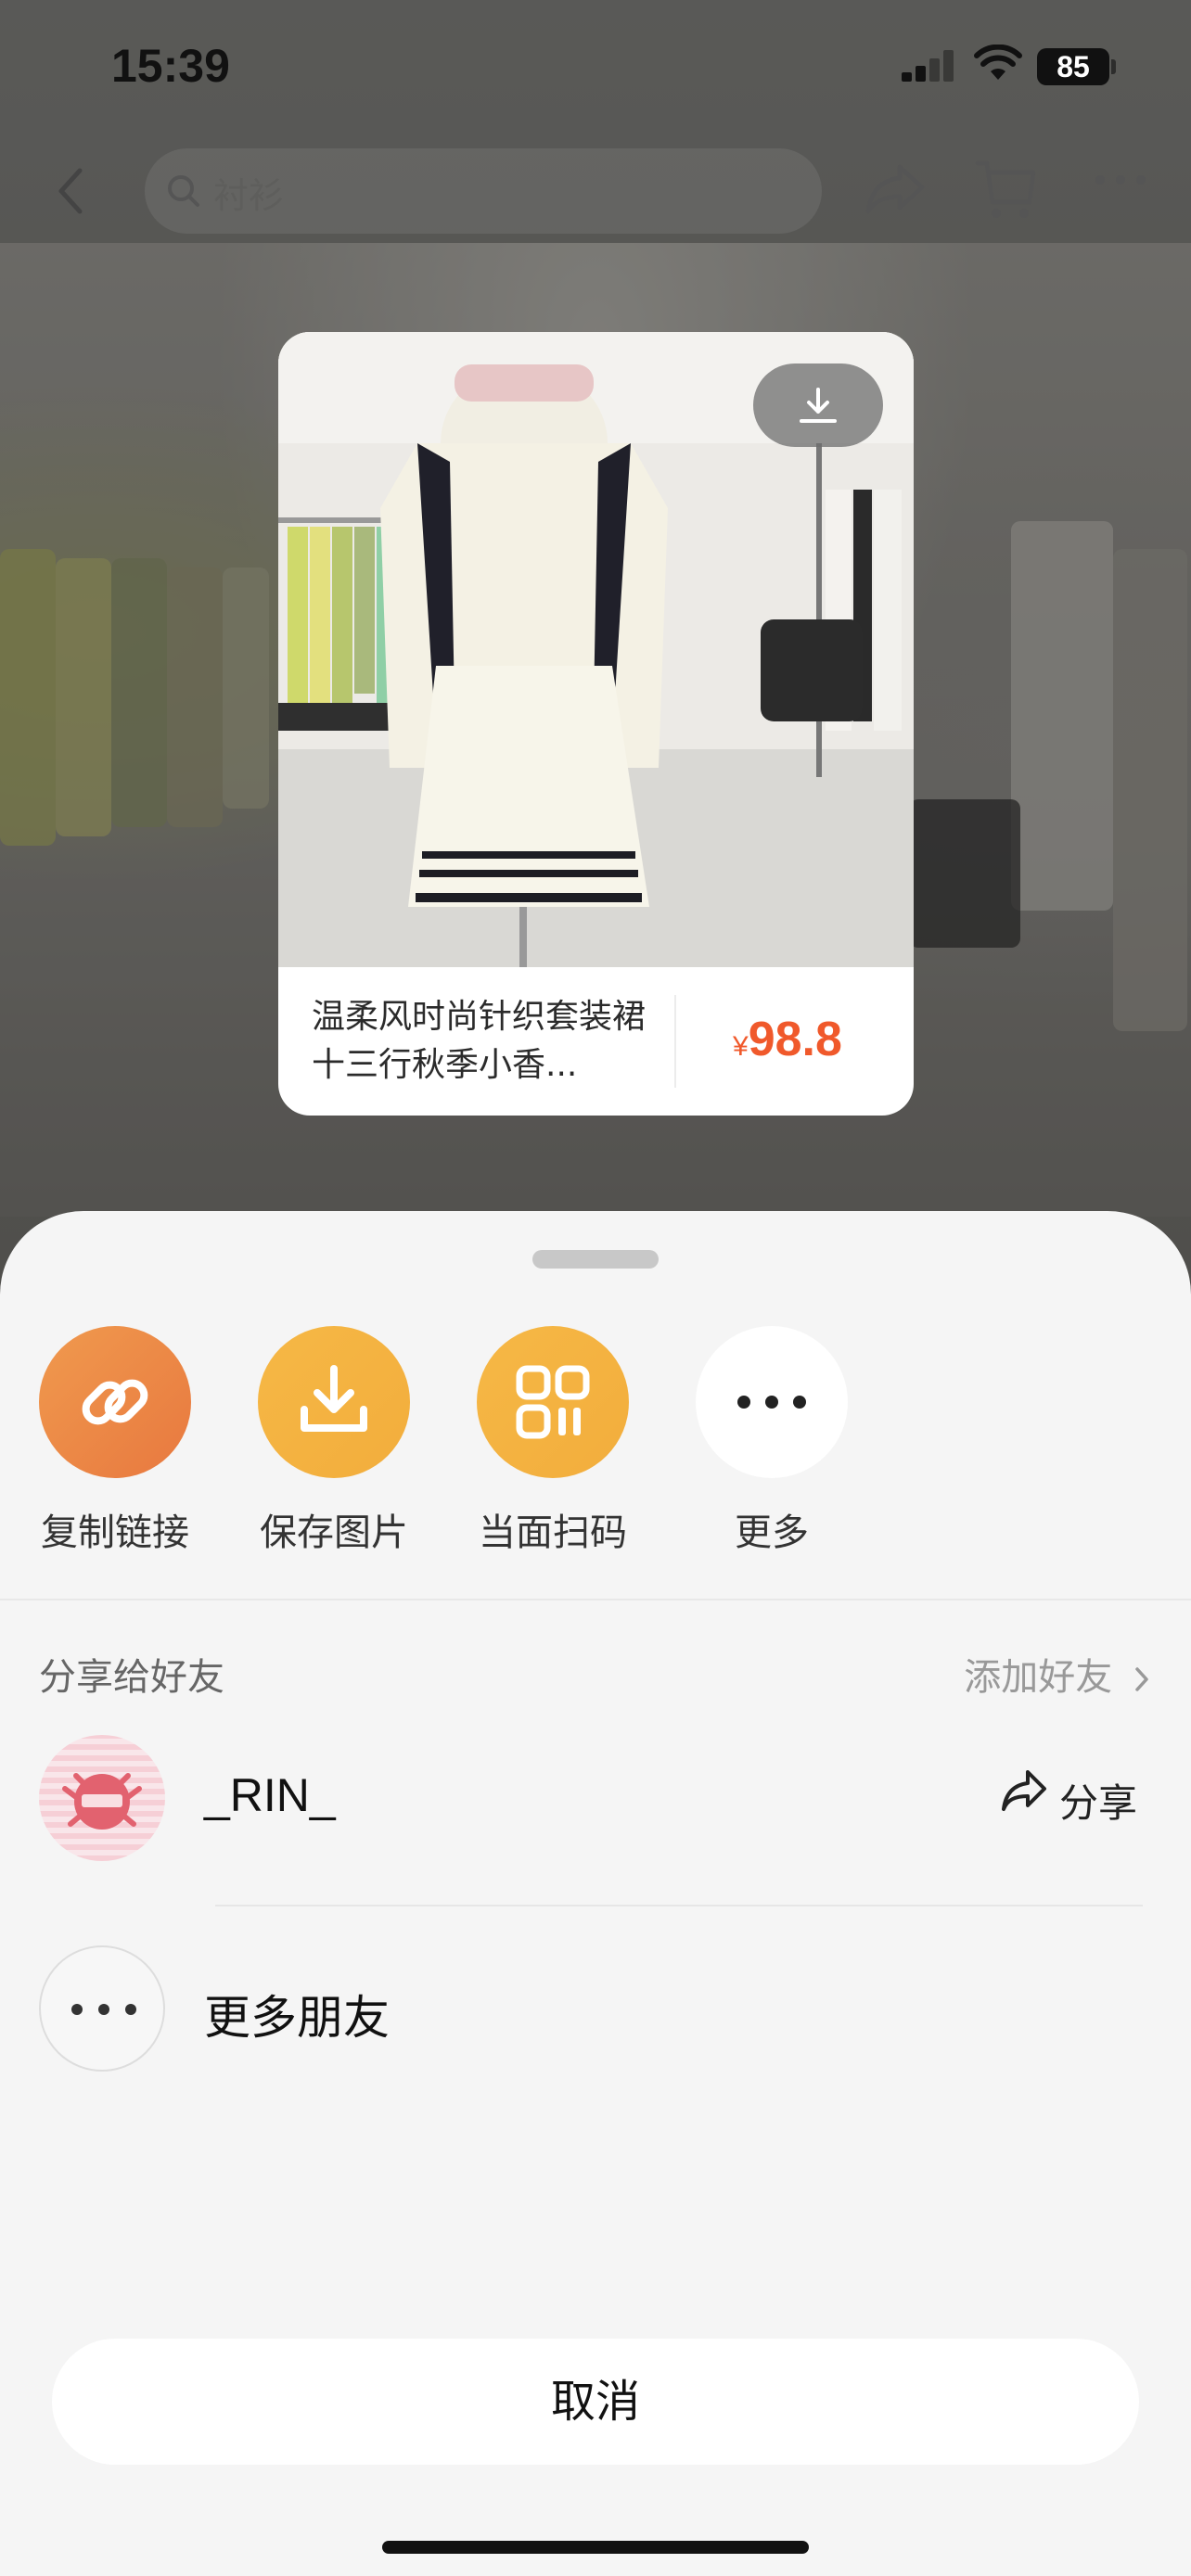 Image resolution: width=1191 pixels, height=2576 pixels. Describe the element at coordinates (595, 1259) in the screenshot. I see `sheet-handle` at that location.